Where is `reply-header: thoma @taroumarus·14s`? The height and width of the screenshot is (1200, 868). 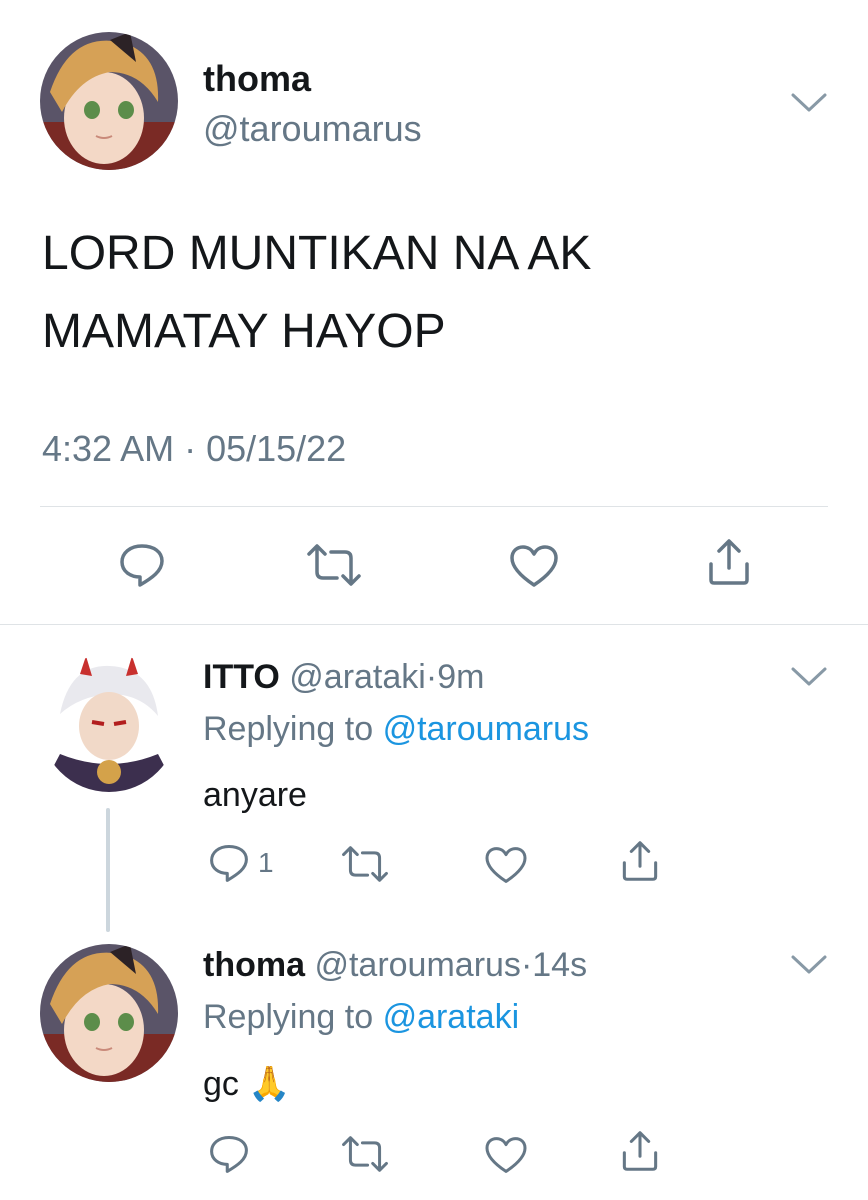 reply-header: thoma @taroumarus·14s is located at coordinates (395, 965).